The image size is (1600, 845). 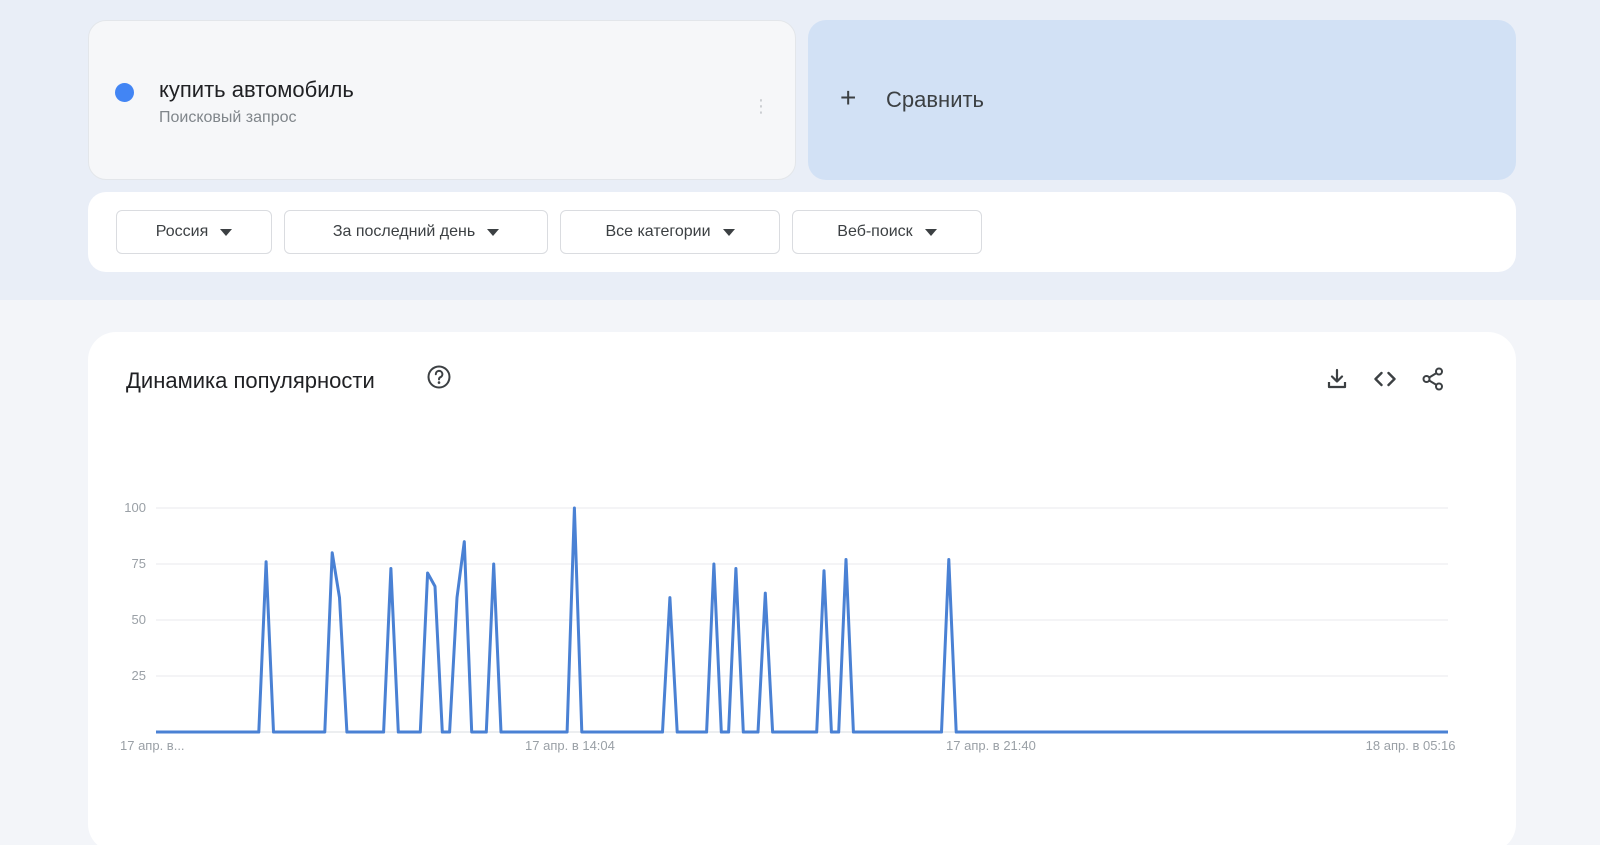 I want to click on compare-button: + Сравнить, so click(x=1162, y=100).